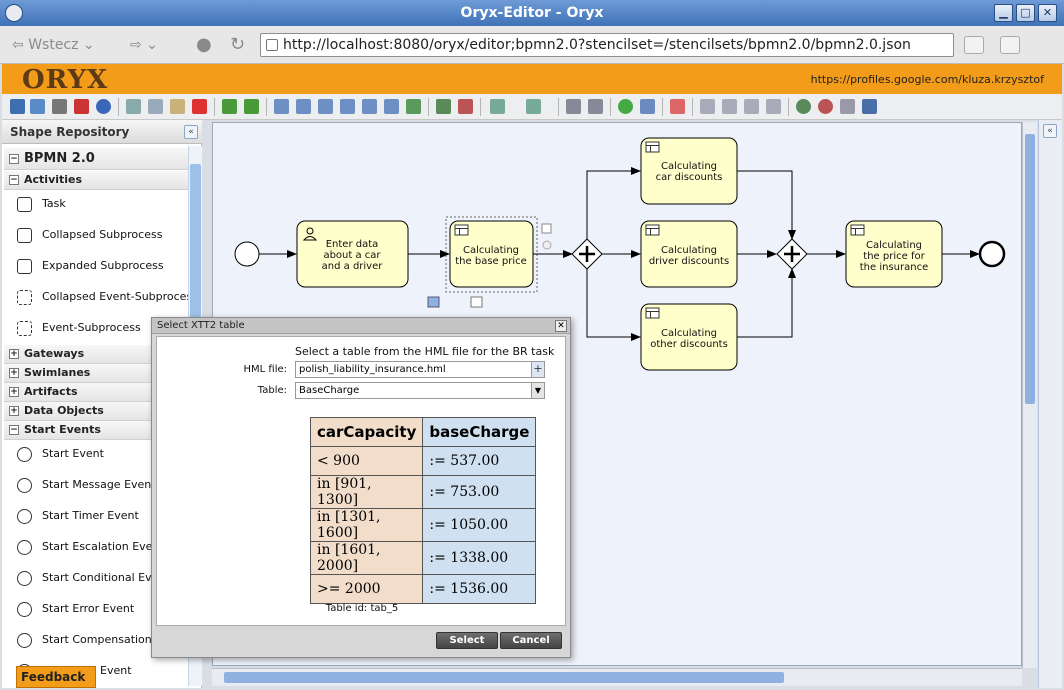 The height and width of the screenshot is (690, 1064). Describe the element at coordinates (847, 106) in the screenshot. I see `zoom-standard-icon` at that location.